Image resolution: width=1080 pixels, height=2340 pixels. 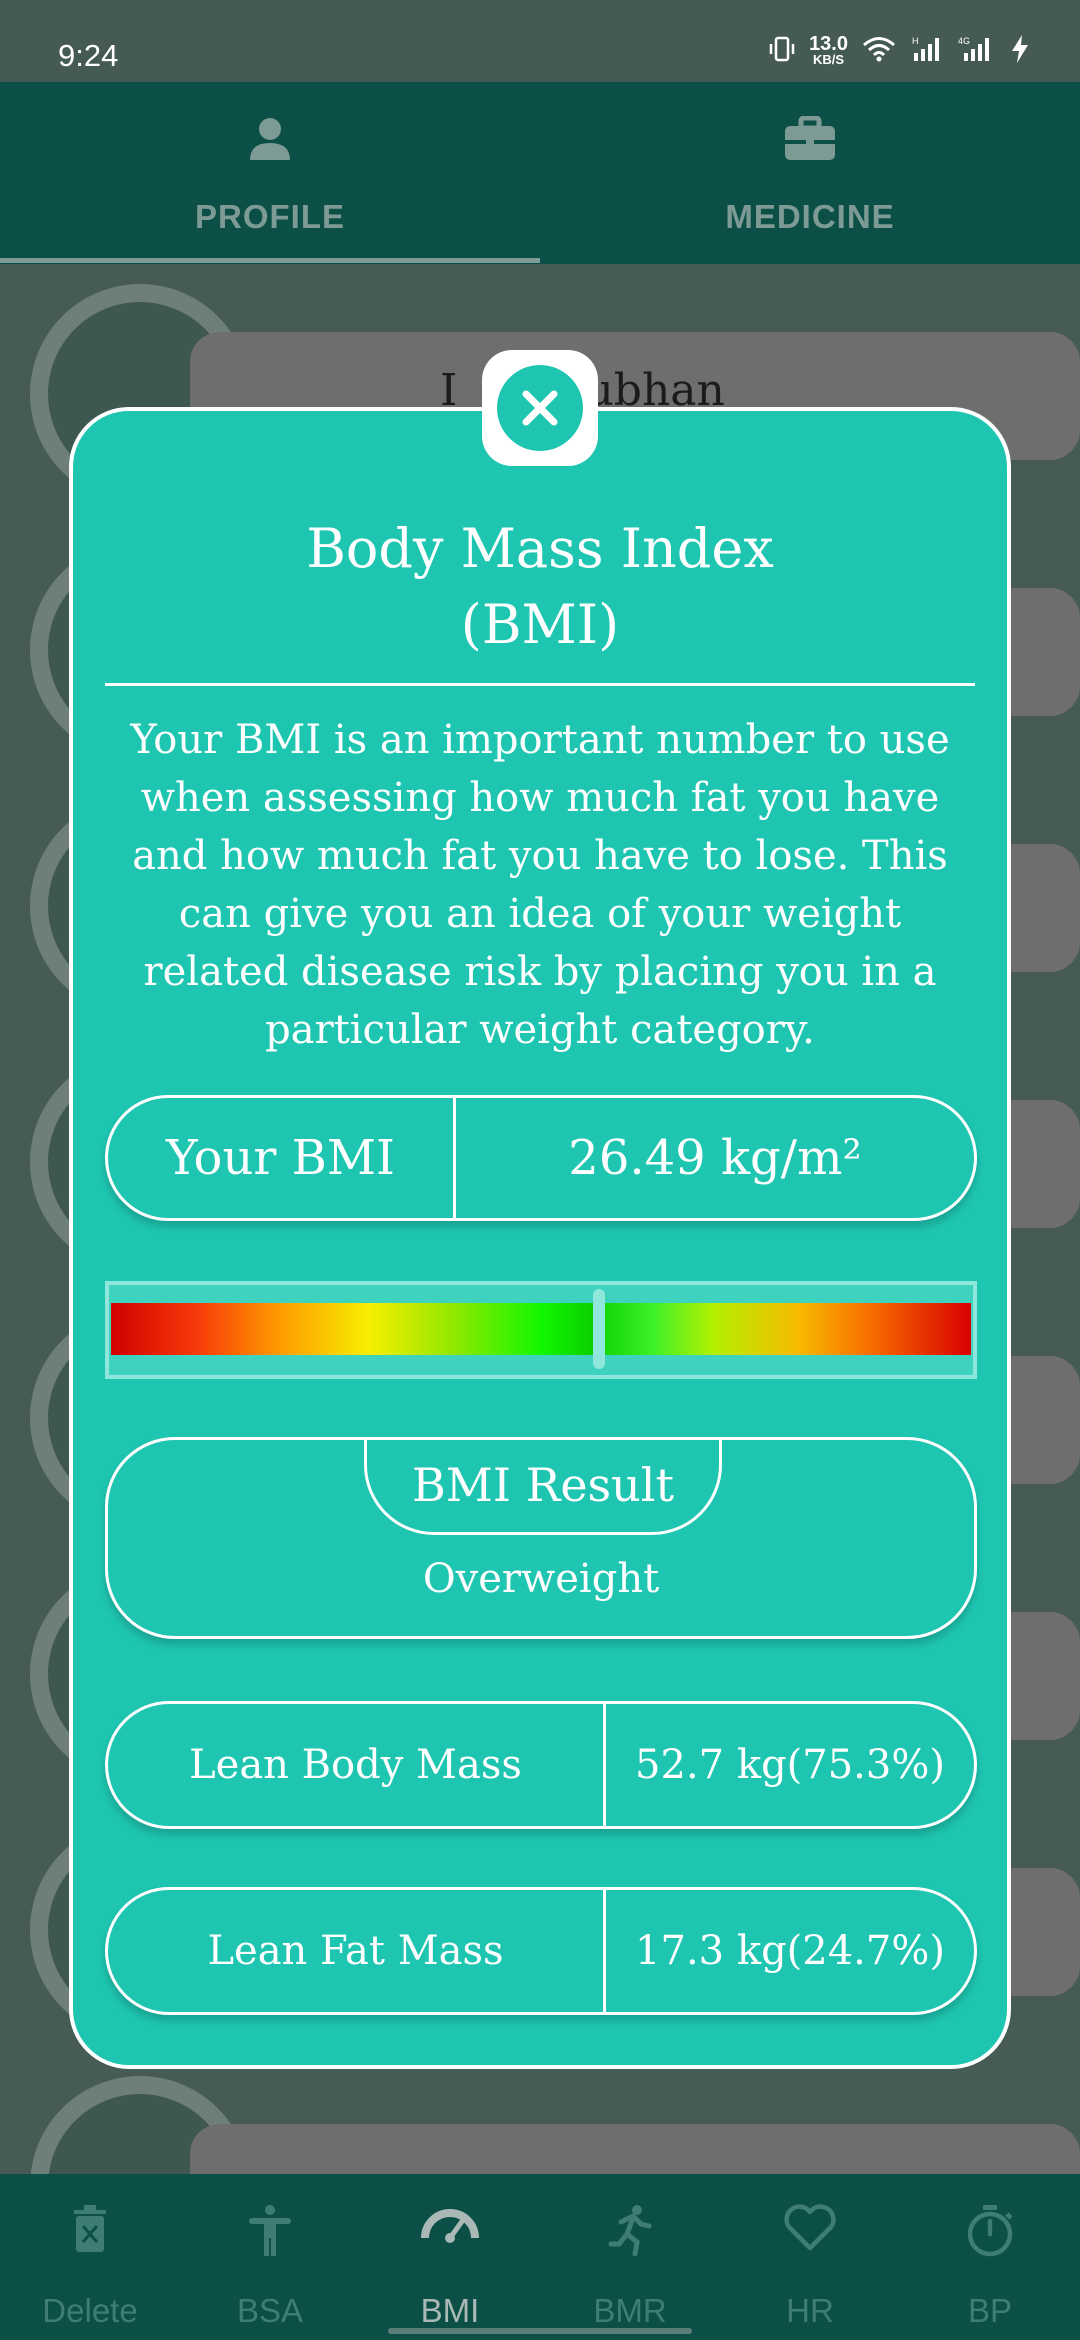 What do you see at coordinates (990, 2233) in the screenshot?
I see `stopwatch-icon` at bounding box center [990, 2233].